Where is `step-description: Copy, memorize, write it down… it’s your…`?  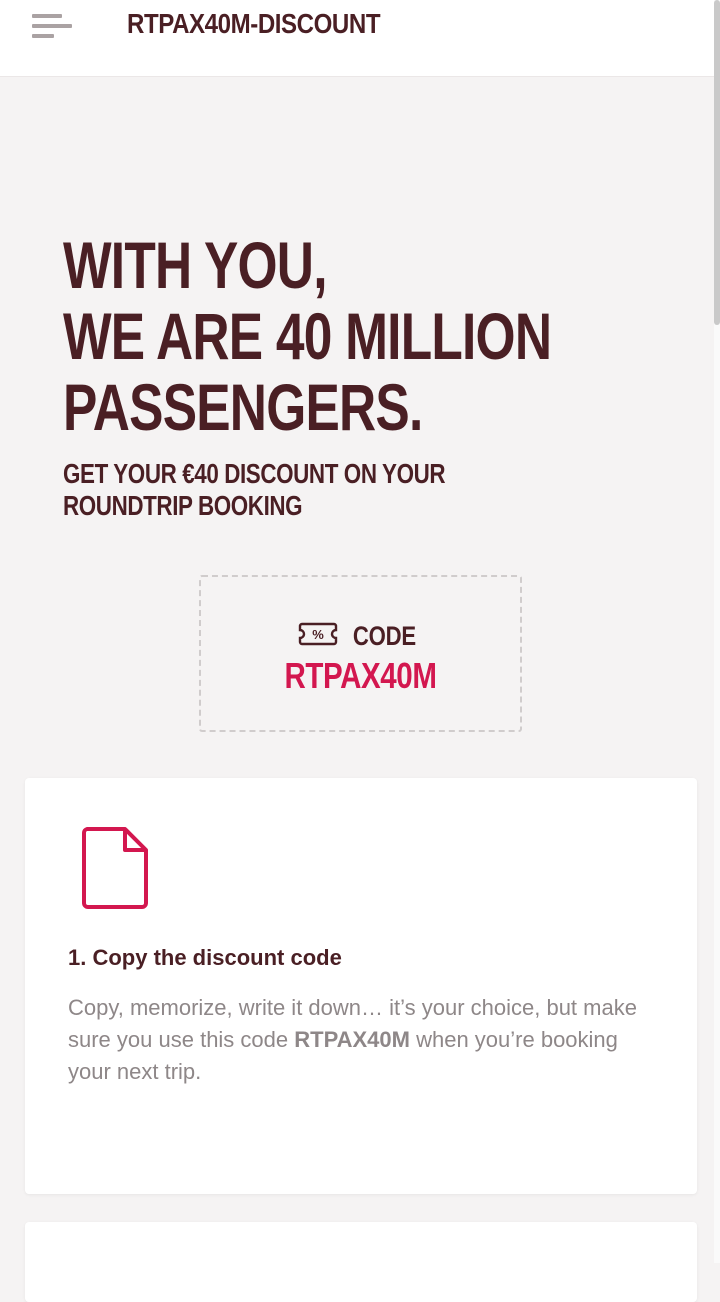
step-description: Copy, memorize, write it down… it’s your… is located at coordinates (363, 1040).